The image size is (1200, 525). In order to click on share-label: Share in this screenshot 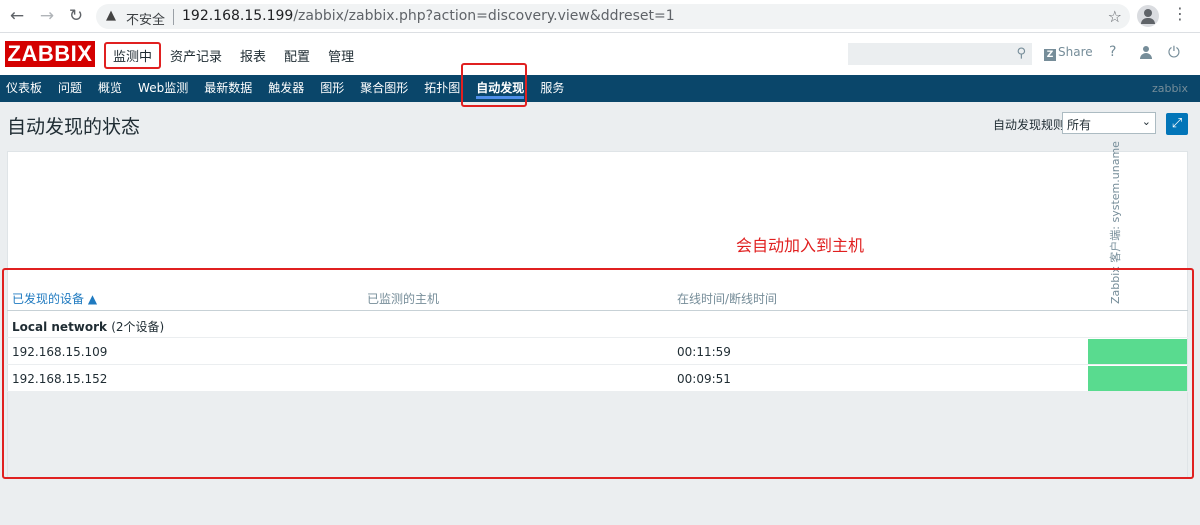, I will do `click(1075, 52)`.